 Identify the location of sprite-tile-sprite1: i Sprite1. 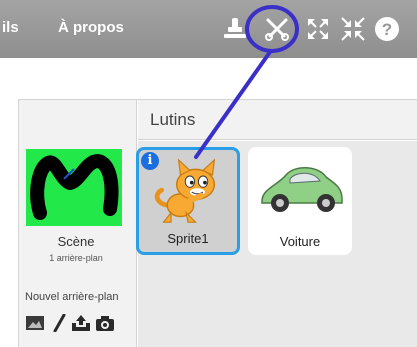
(188, 201).